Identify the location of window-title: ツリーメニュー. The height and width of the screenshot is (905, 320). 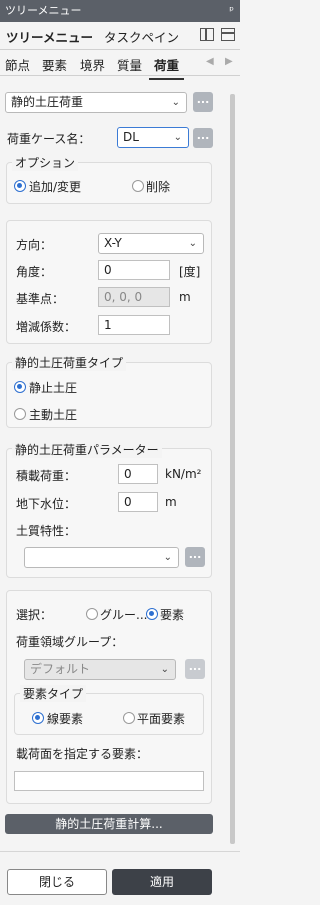
(43, 10).